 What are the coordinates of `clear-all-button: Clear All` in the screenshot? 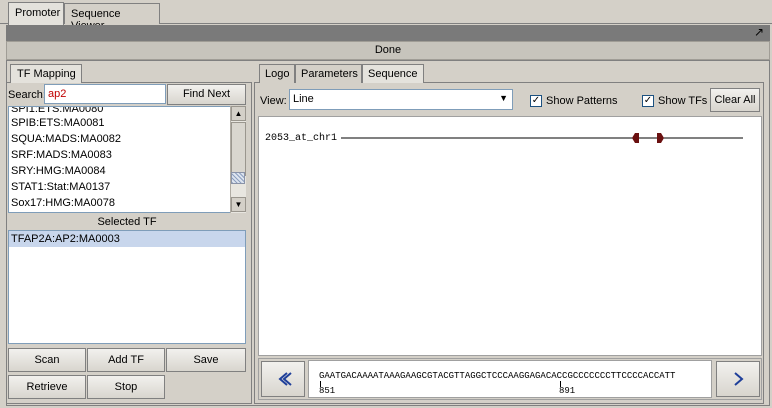 It's located at (735, 100).